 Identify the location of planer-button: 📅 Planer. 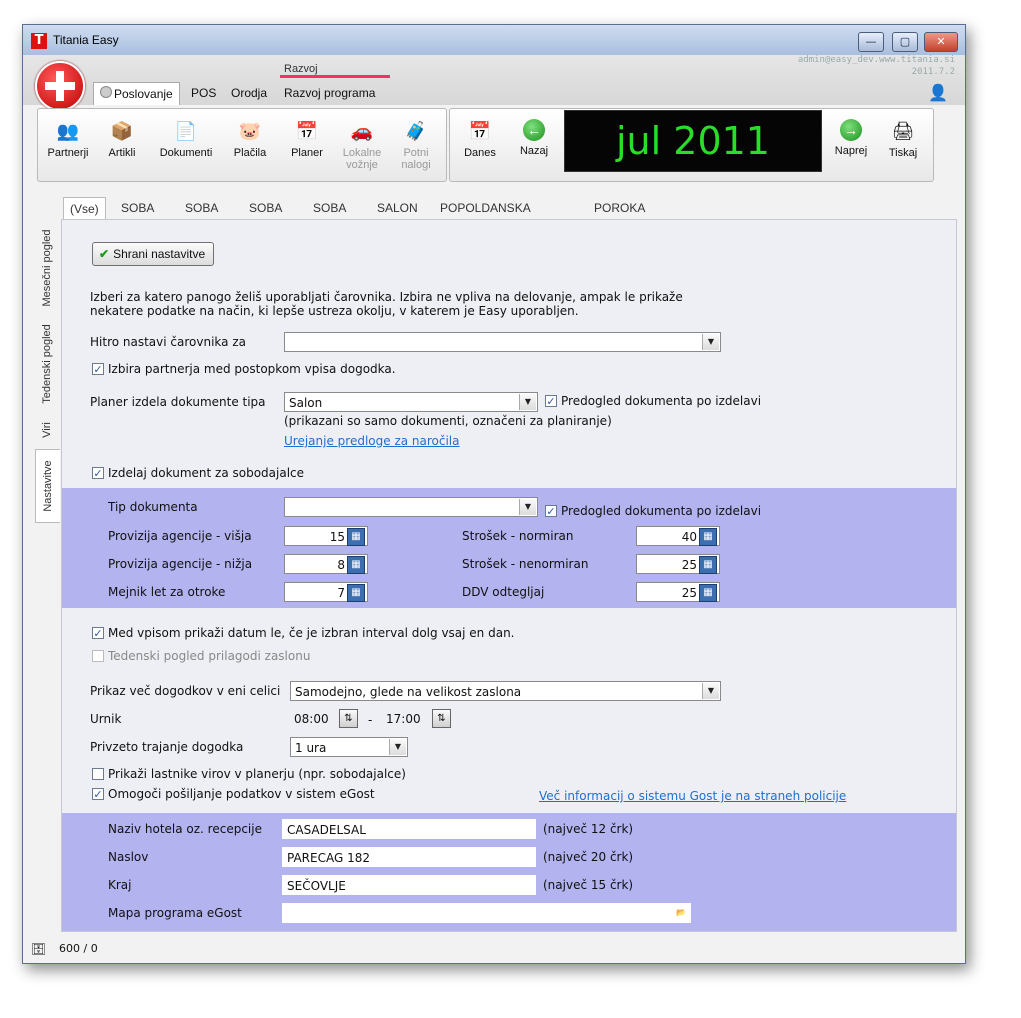
(307, 139).